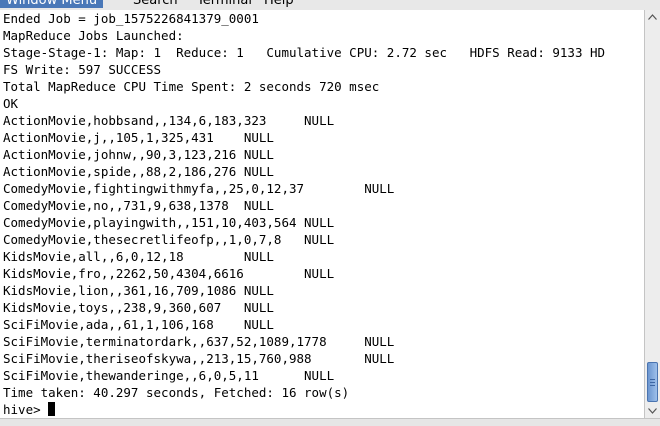 The image size is (660, 426). Describe the element at coordinates (26, 409) in the screenshot. I see `shell-prompt: hive>` at that location.